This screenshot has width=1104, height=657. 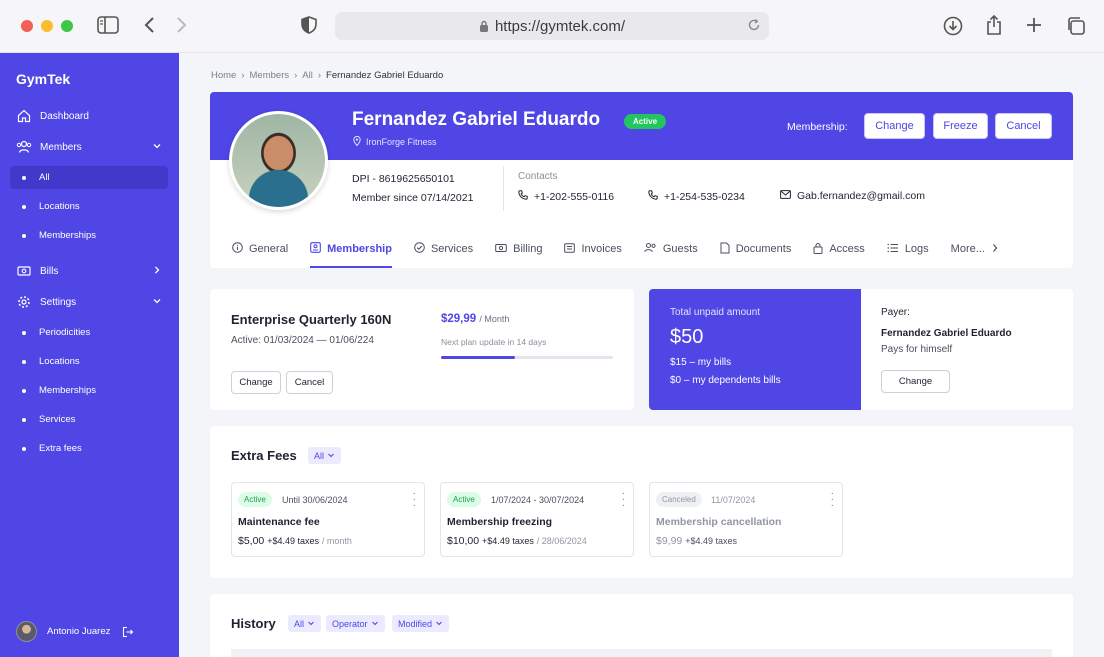 I want to click on current-user: Antonio Juarez, so click(x=75, y=631).